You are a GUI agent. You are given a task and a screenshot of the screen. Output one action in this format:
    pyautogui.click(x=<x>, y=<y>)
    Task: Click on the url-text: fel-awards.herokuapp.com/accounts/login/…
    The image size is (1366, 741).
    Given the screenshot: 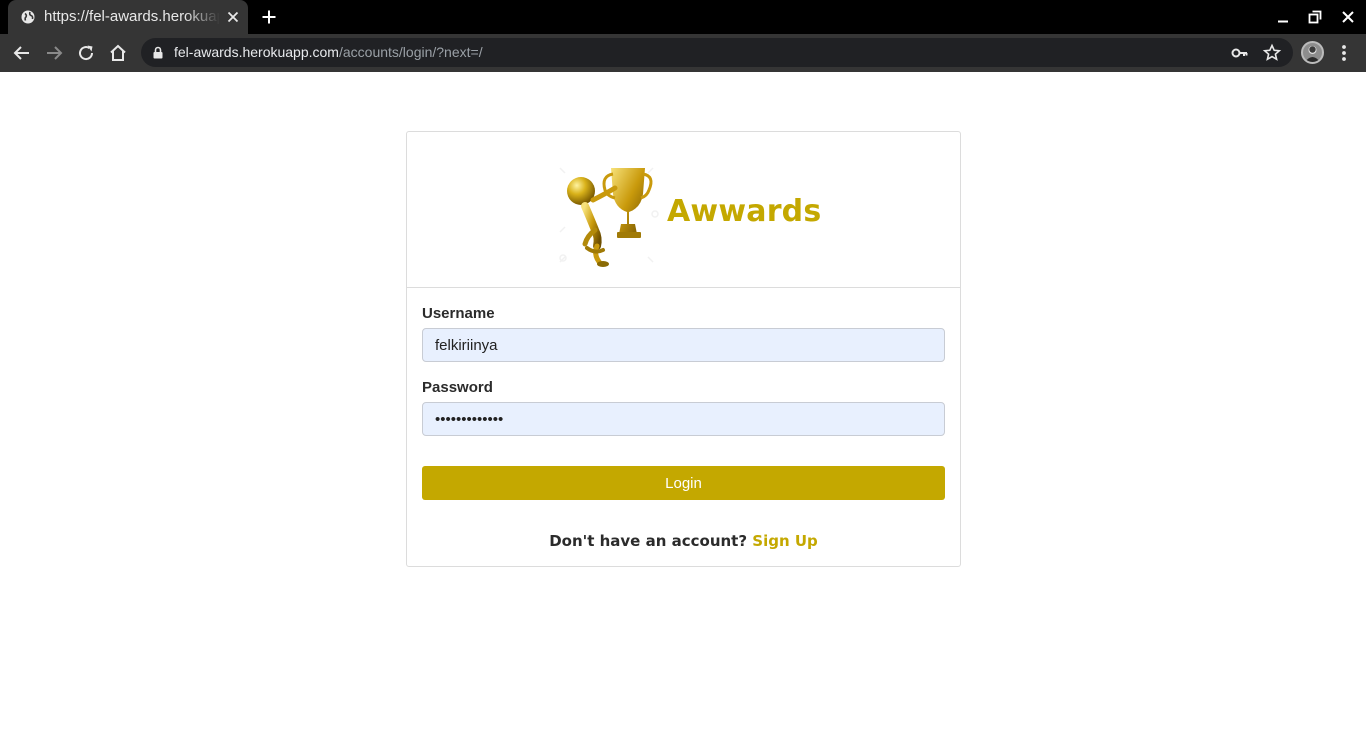 What is the action you would take?
    pyautogui.click(x=328, y=52)
    